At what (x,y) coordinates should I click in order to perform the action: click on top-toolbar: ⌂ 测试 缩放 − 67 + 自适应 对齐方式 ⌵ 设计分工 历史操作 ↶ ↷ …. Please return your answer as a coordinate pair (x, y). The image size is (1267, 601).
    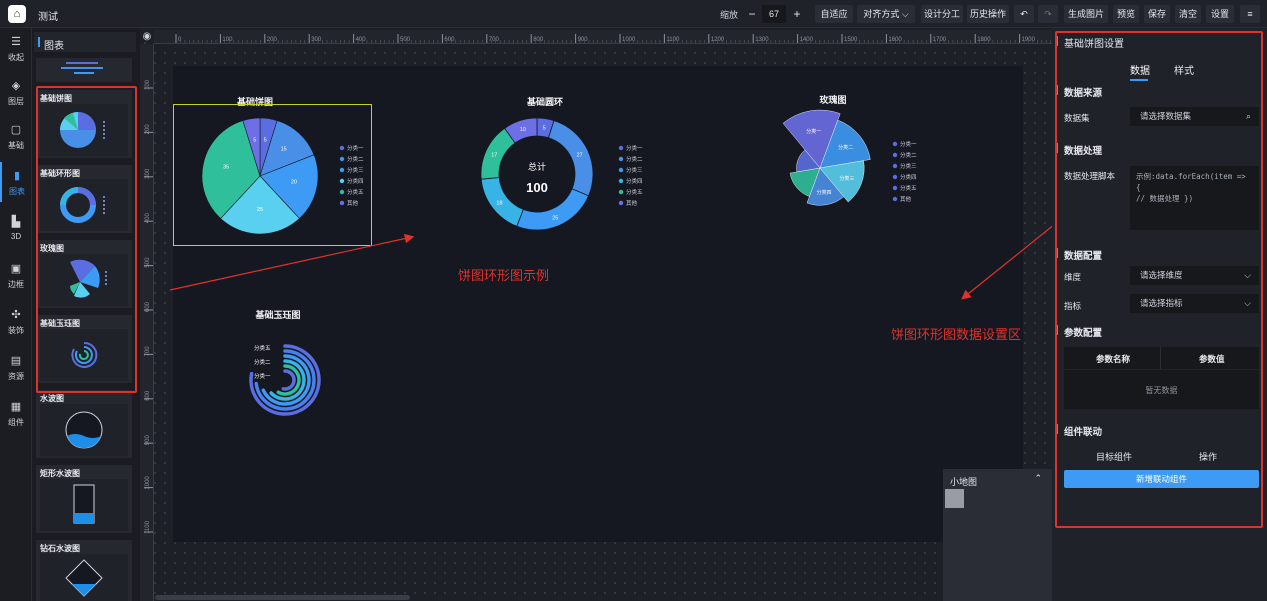
    Looking at the image, I should click on (633, 14).